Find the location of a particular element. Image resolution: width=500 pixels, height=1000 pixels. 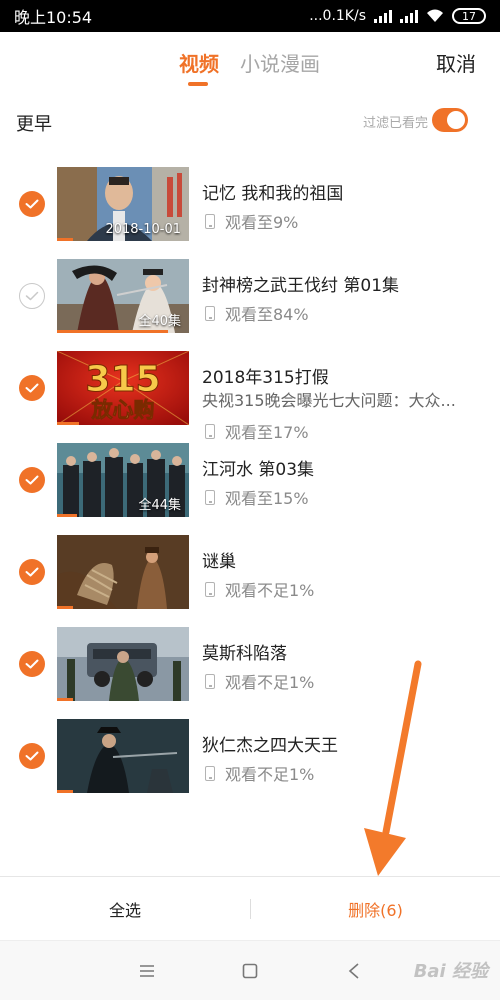

back-icon is located at coordinates (354, 971).